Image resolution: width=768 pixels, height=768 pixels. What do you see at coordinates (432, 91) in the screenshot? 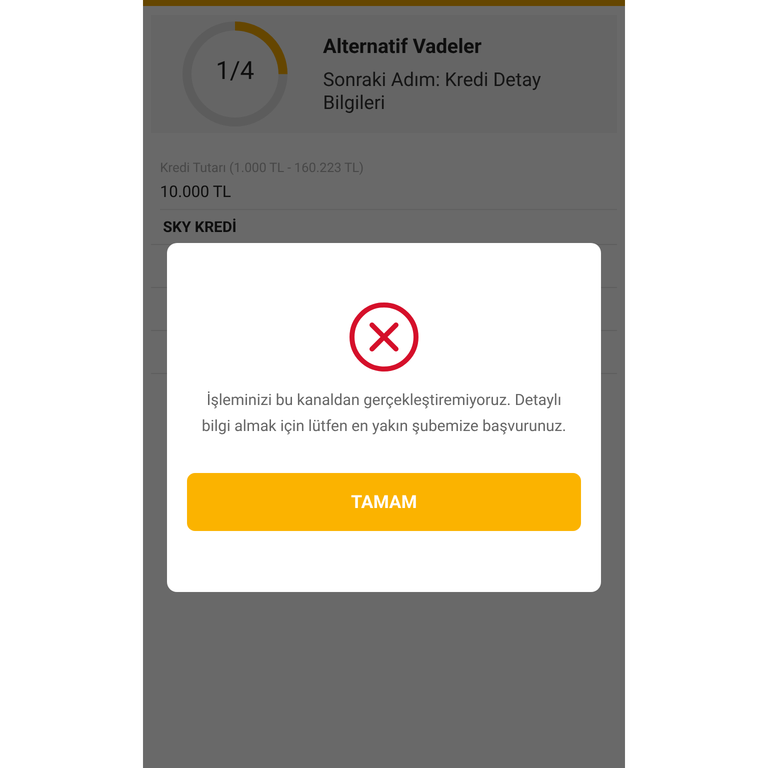
I see `next-step-text: Sonraki Adım: Kredi Detay Bilgileri` at bounding box center [432, 91].